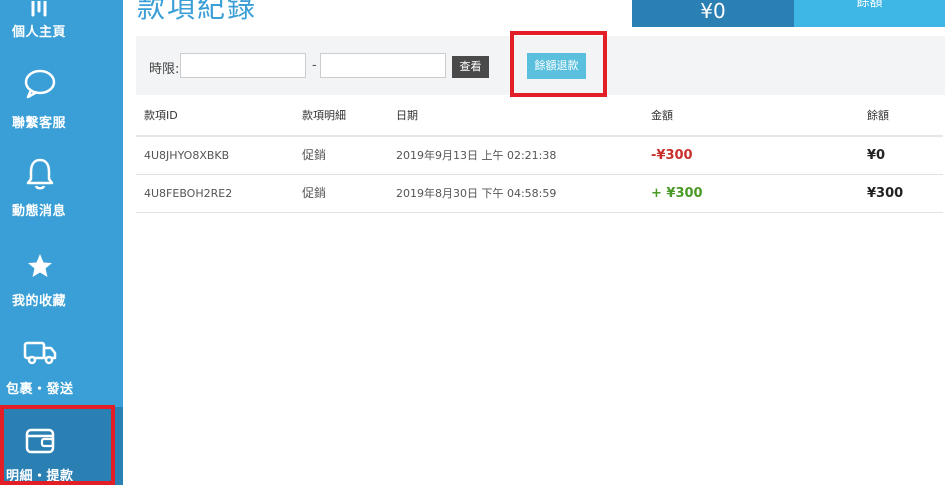  Describe the element at coordinates (161, 115) in the screenshot. I see `column-header-id: 款項ID` at that location.